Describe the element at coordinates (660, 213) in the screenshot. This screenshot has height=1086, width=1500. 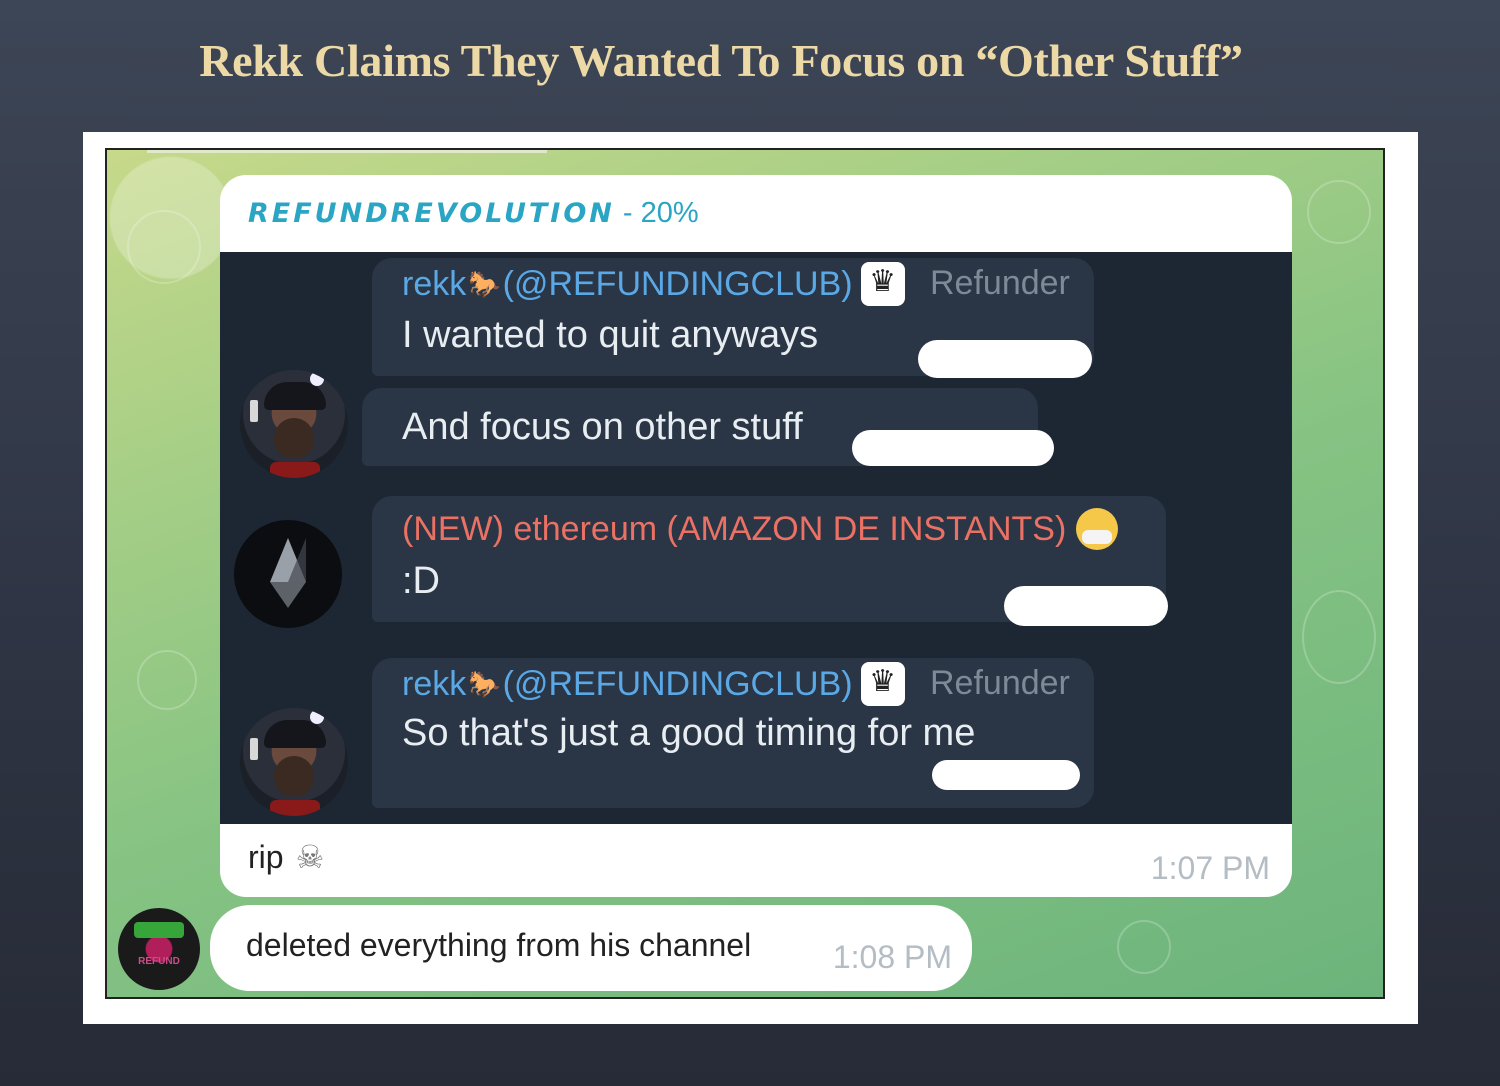
I see `channel-suffix: - 20%` at that location.